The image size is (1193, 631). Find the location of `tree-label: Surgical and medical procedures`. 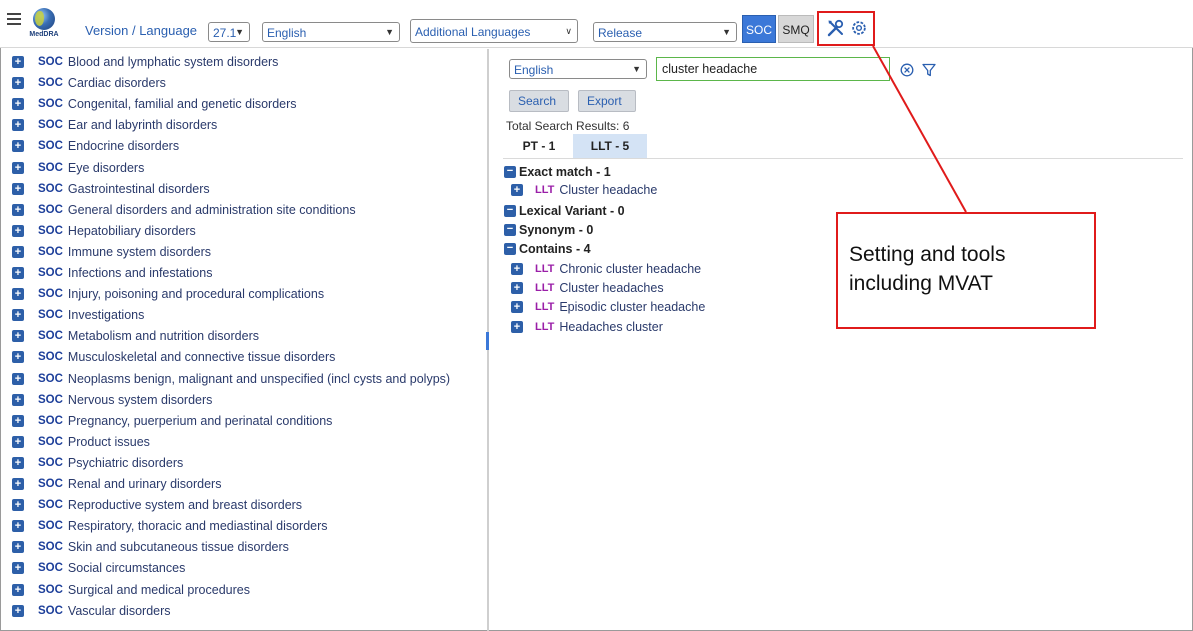

tree-label: Surgical and medical procedures is located at coordinates (158, 589).